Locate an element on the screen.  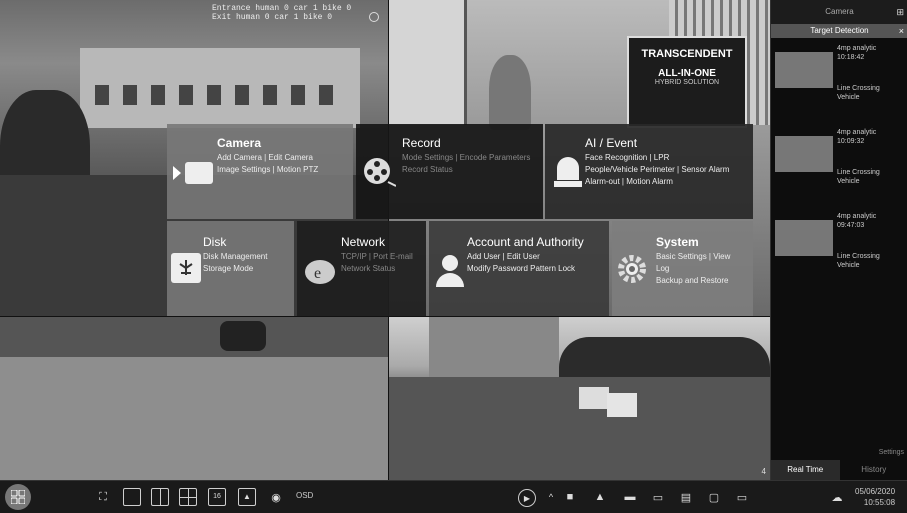
pin-icon: ⊞ is located at coordinates (900, 12).